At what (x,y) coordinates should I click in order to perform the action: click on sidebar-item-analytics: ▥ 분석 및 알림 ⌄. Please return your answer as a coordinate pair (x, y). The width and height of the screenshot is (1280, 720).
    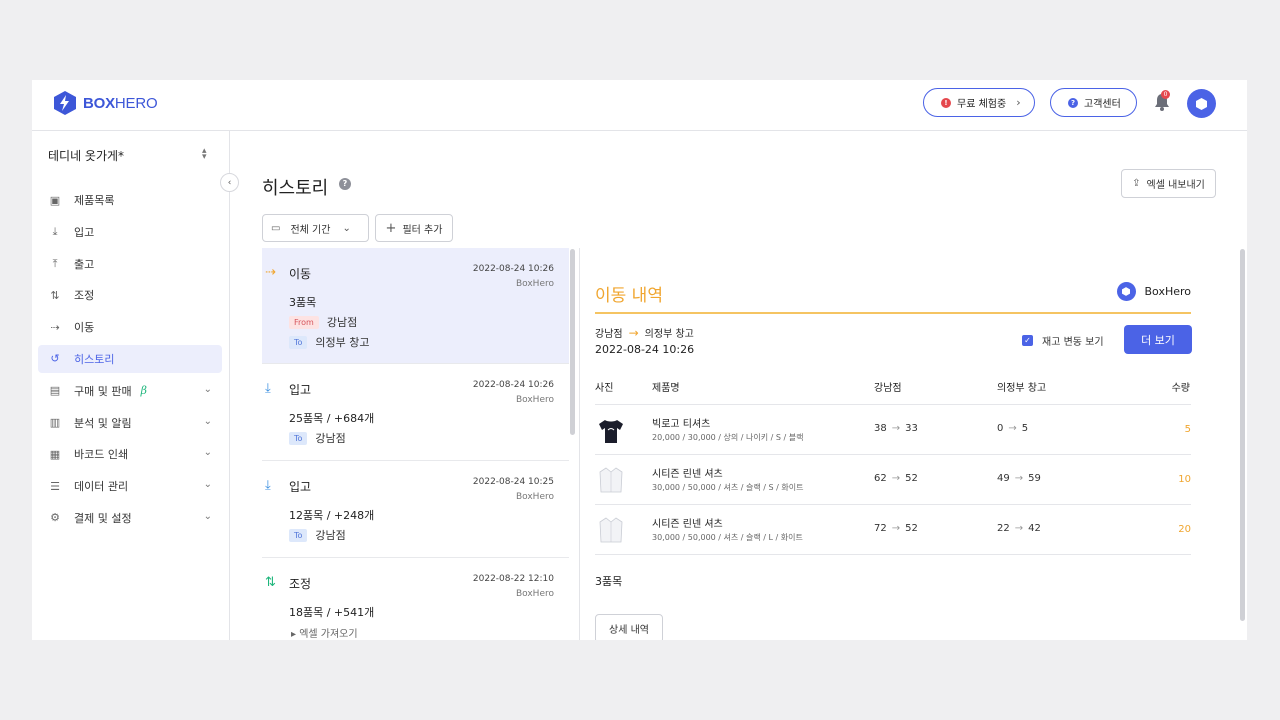
    Looking at the image, I should click on (130, 423).